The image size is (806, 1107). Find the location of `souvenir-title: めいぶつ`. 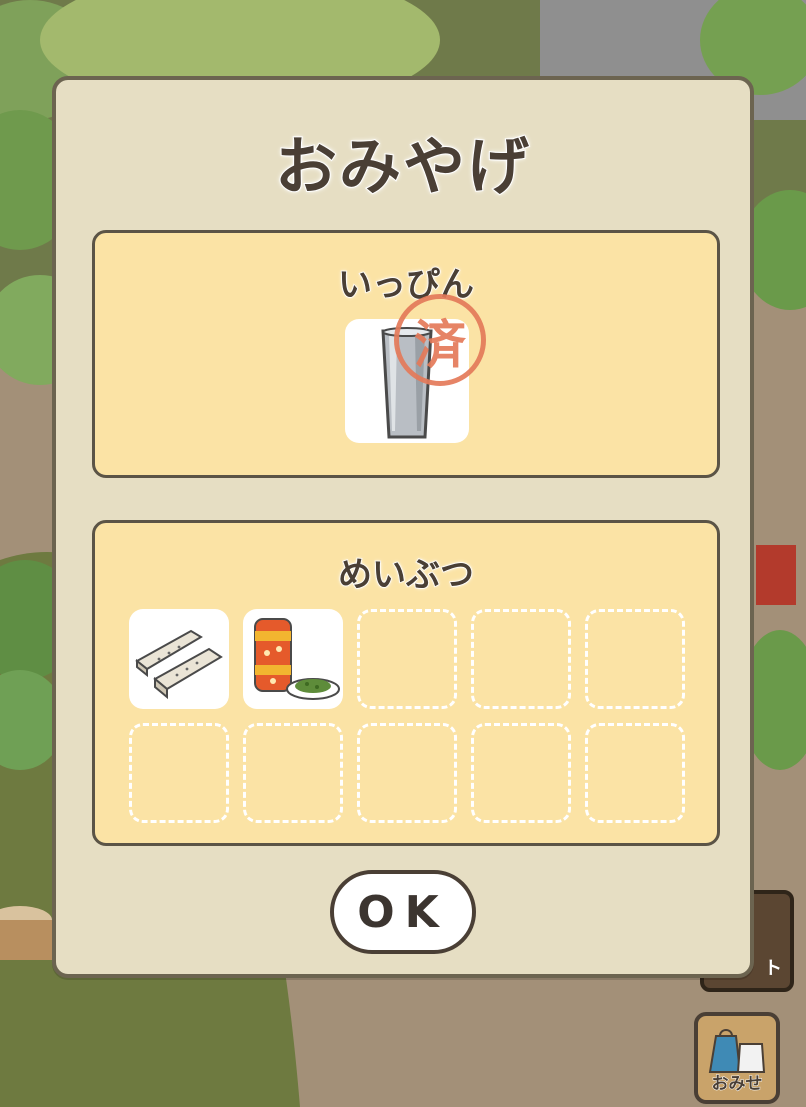

souvenir-title: めいぶつ is located at coordinates (406, 575).